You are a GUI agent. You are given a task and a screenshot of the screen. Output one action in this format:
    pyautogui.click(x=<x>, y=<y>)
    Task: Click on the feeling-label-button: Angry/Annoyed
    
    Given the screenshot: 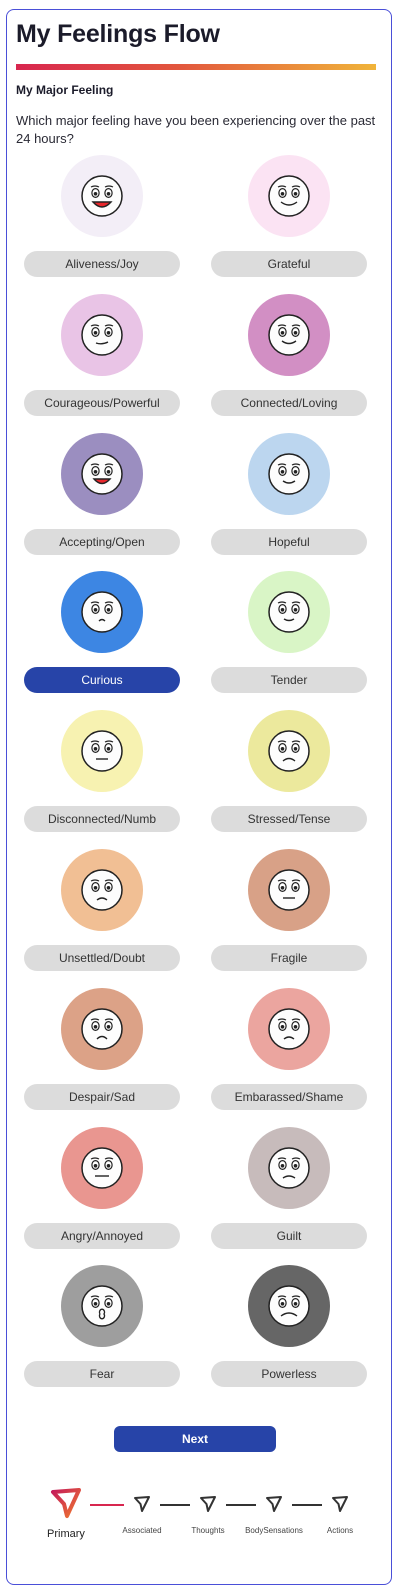 What is the action you would take?
    pyautogui.click(x=102, y=1235)
    